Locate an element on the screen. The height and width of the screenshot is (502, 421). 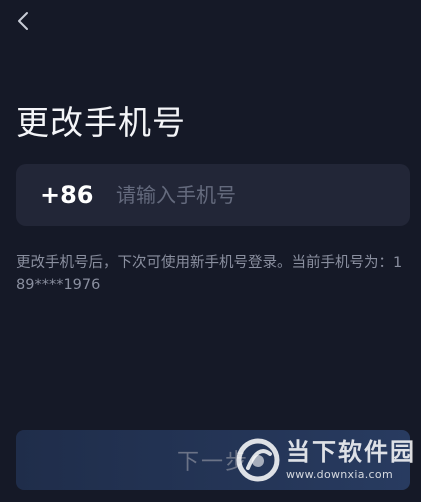
next-button: 下一步 is located at coordinates (213, 460).